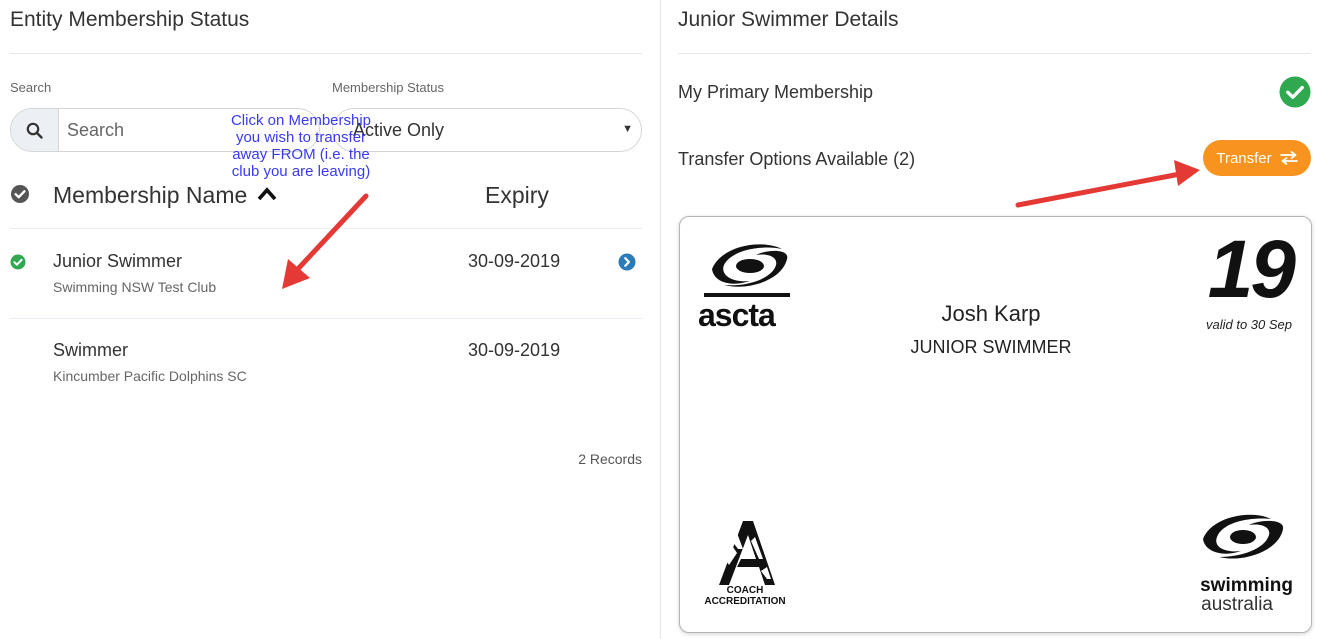 The image size is (1319, 639). I want to click on search-icon, so click(34, 130).